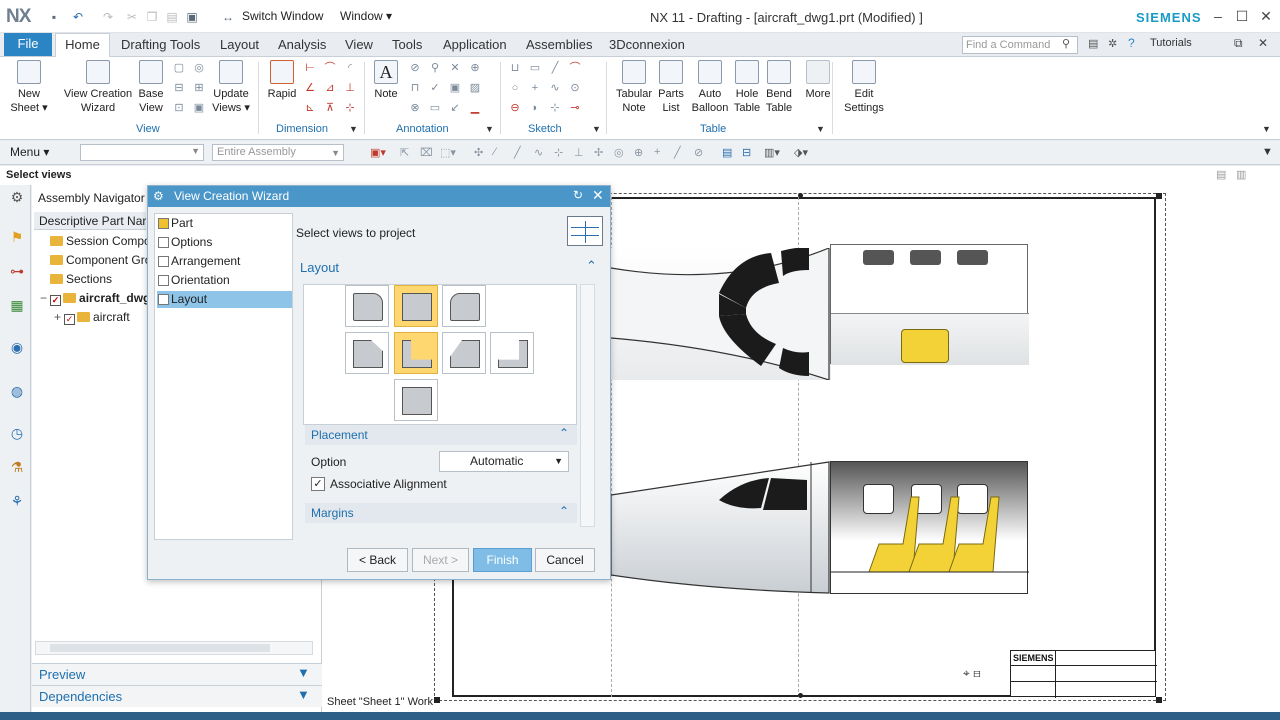 Image resolution: width=1280 pixels, height=720 pixels. I want to click on radial-dim-icon: ⌒, so click(330, 68).